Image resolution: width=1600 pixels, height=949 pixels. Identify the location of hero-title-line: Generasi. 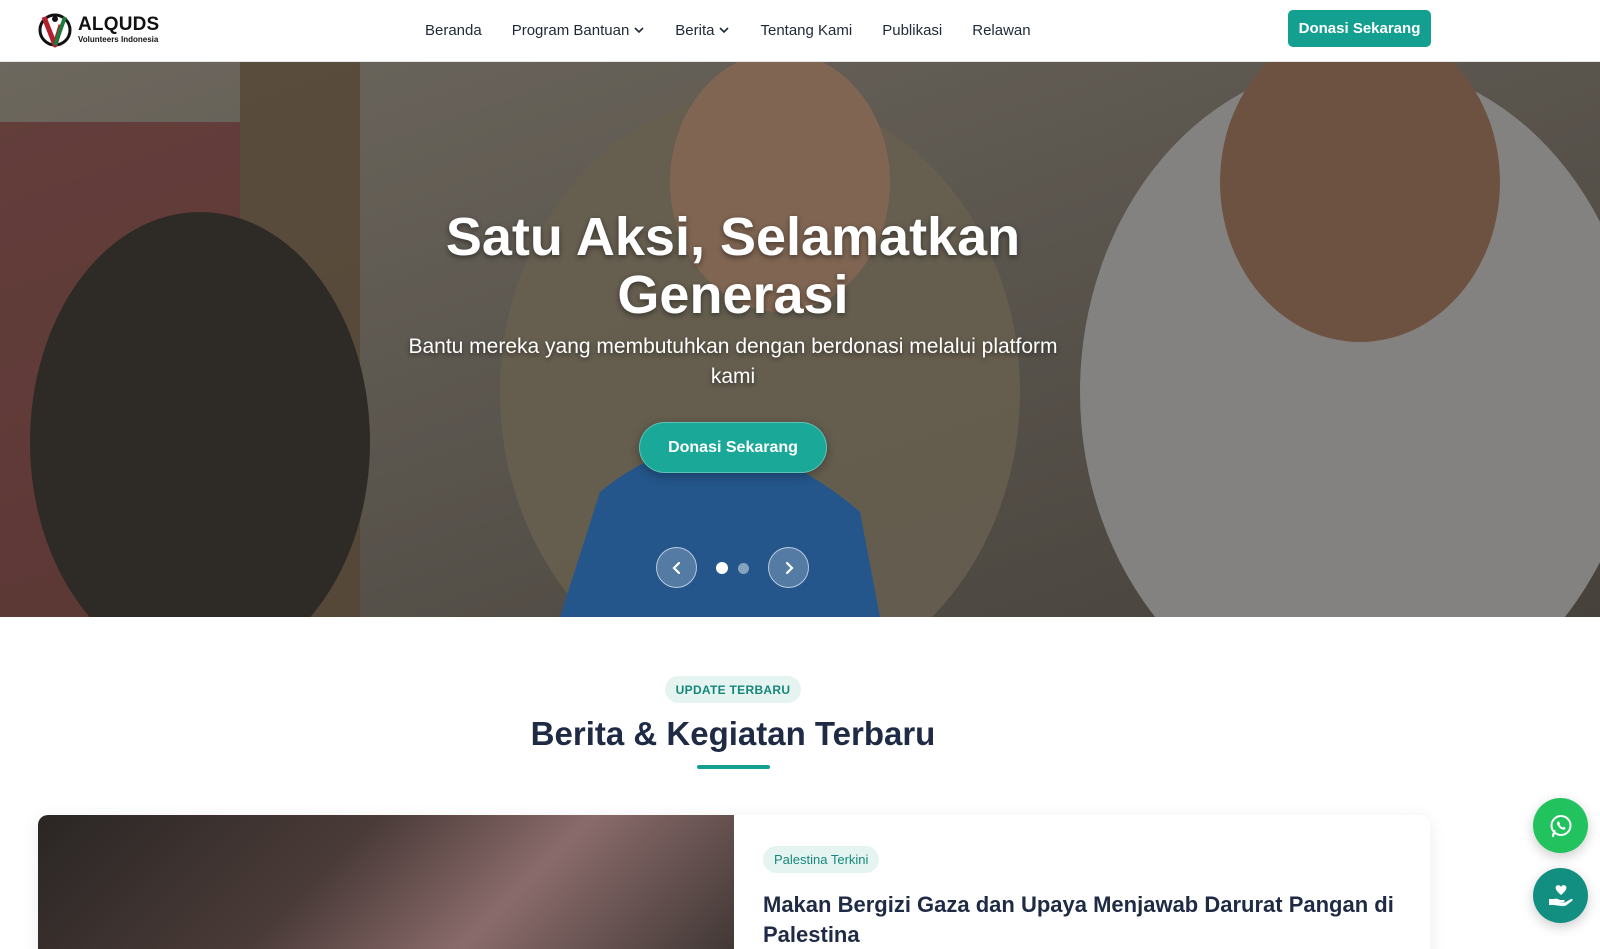
(733, 295).